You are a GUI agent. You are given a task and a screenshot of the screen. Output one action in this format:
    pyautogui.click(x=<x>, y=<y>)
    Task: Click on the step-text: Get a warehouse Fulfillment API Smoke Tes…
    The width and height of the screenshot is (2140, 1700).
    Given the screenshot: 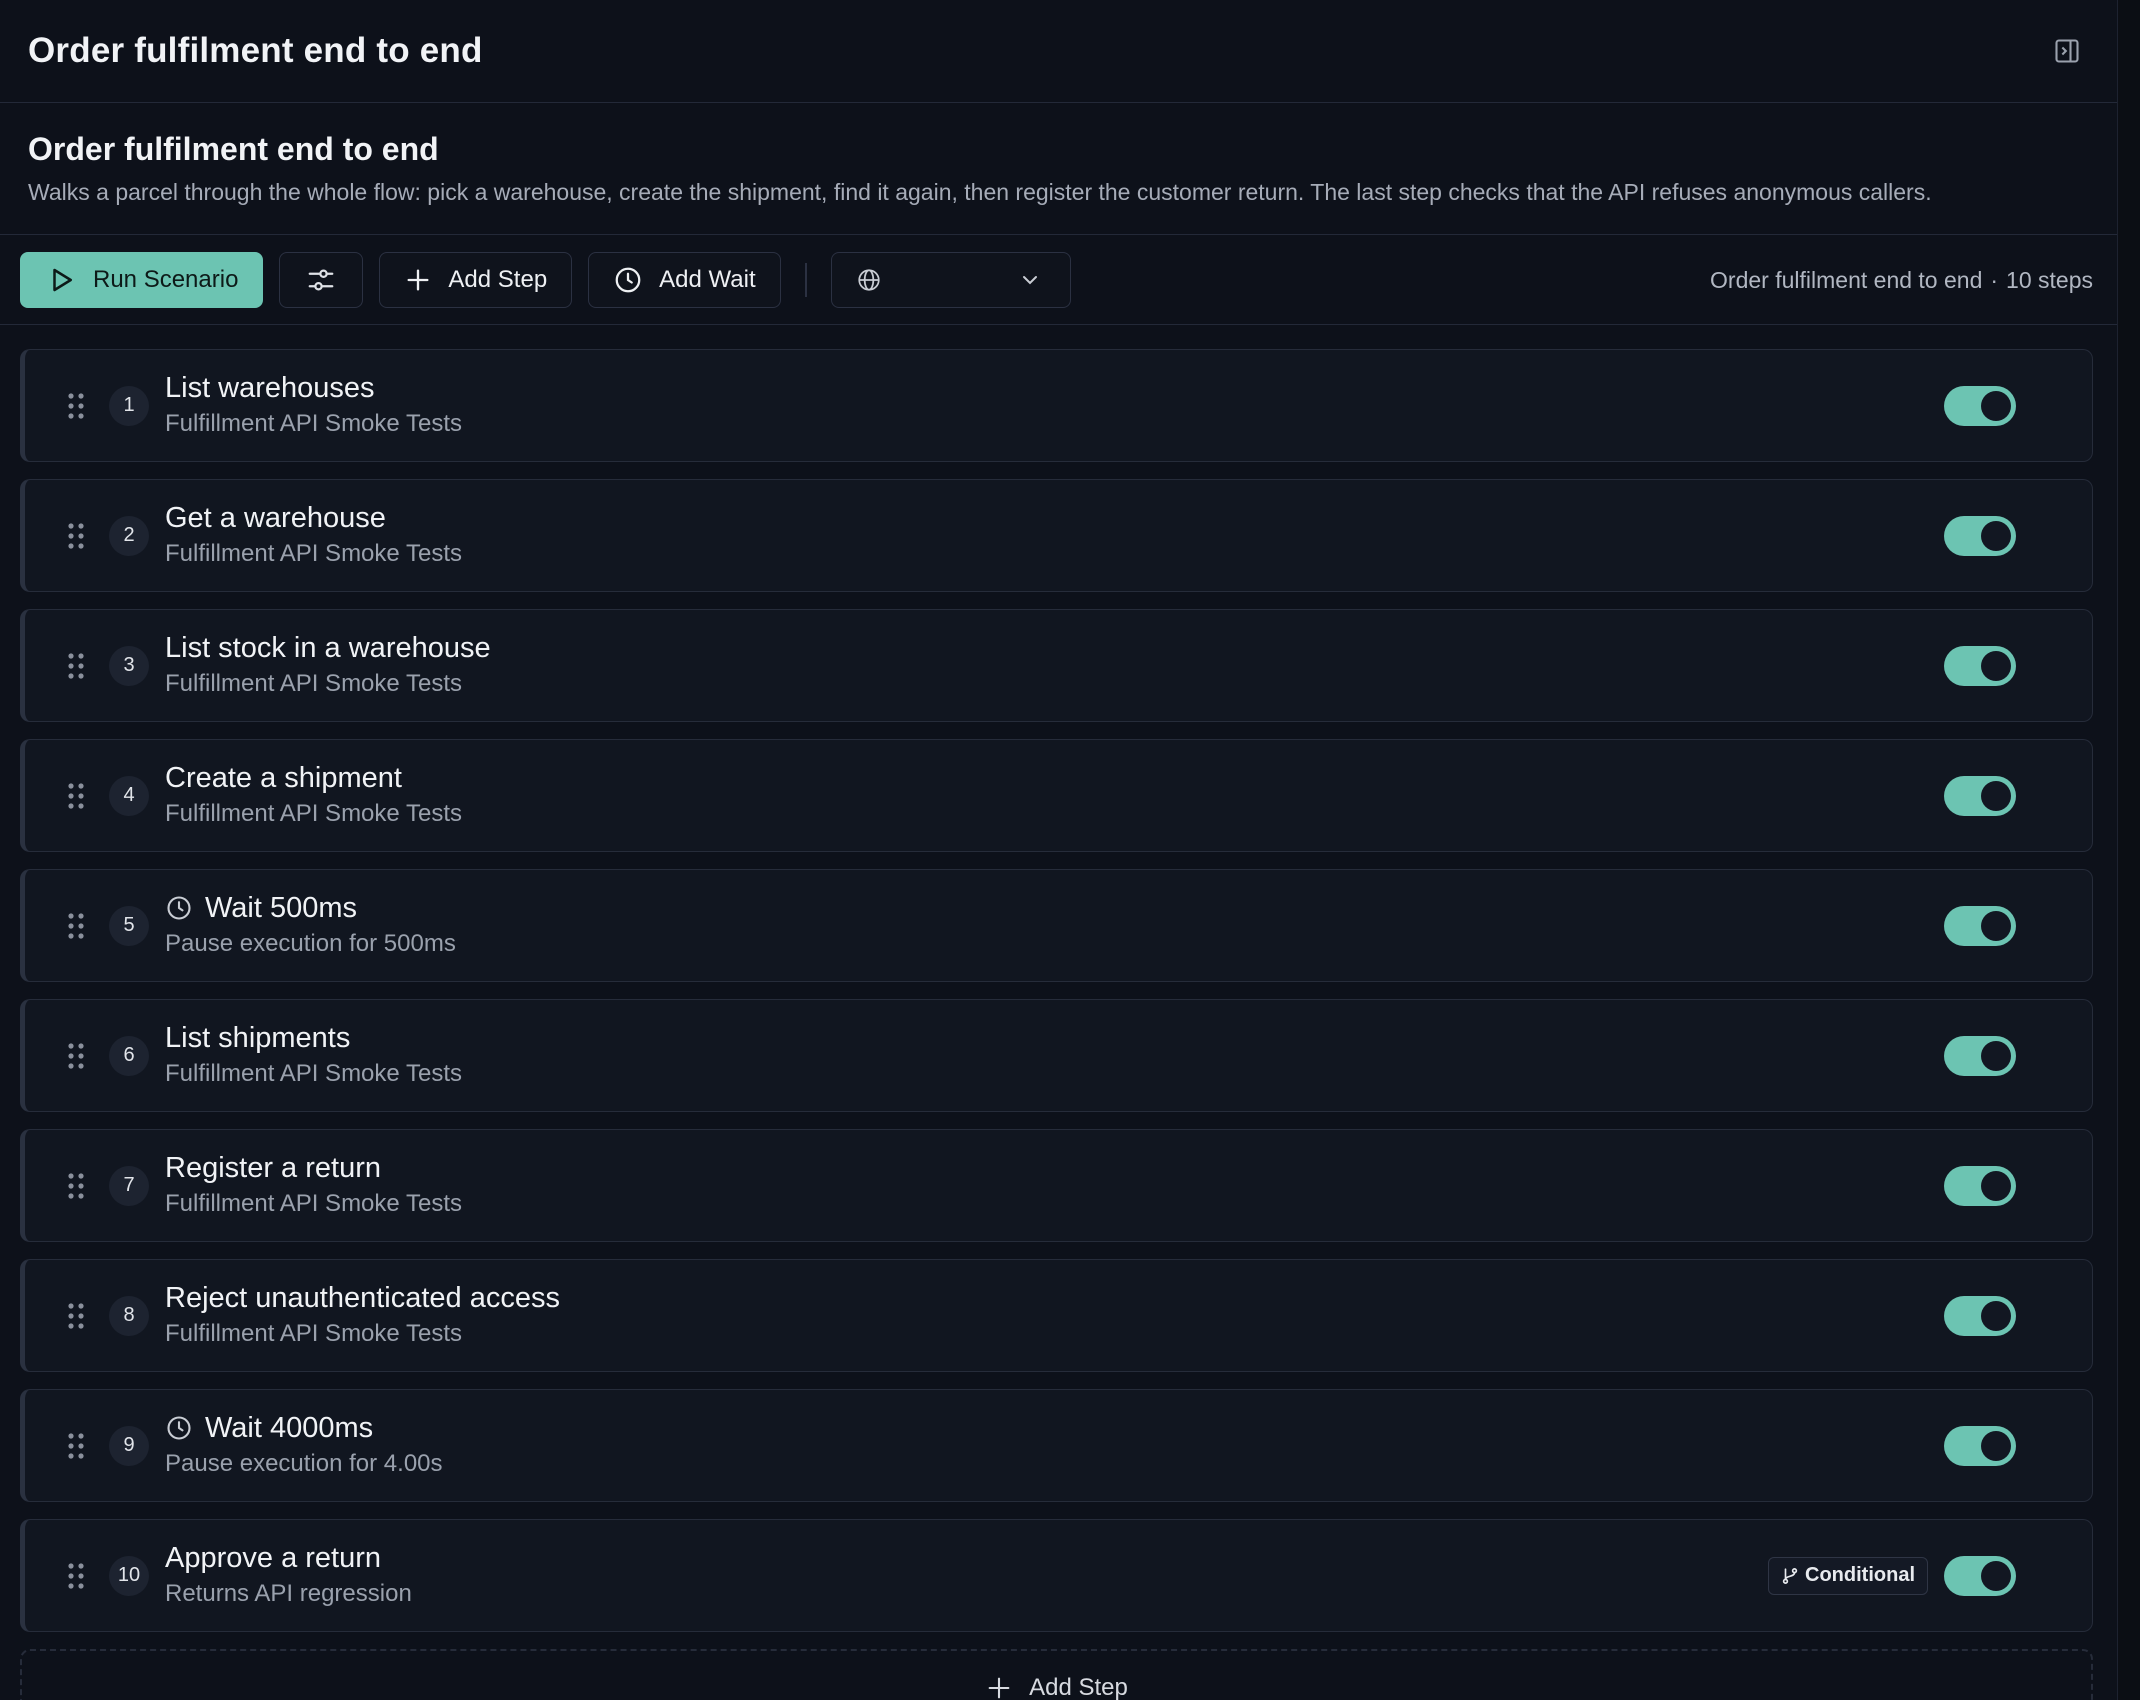 What is the action you would take?
    pyautogui.click(x=313, y=535)
    